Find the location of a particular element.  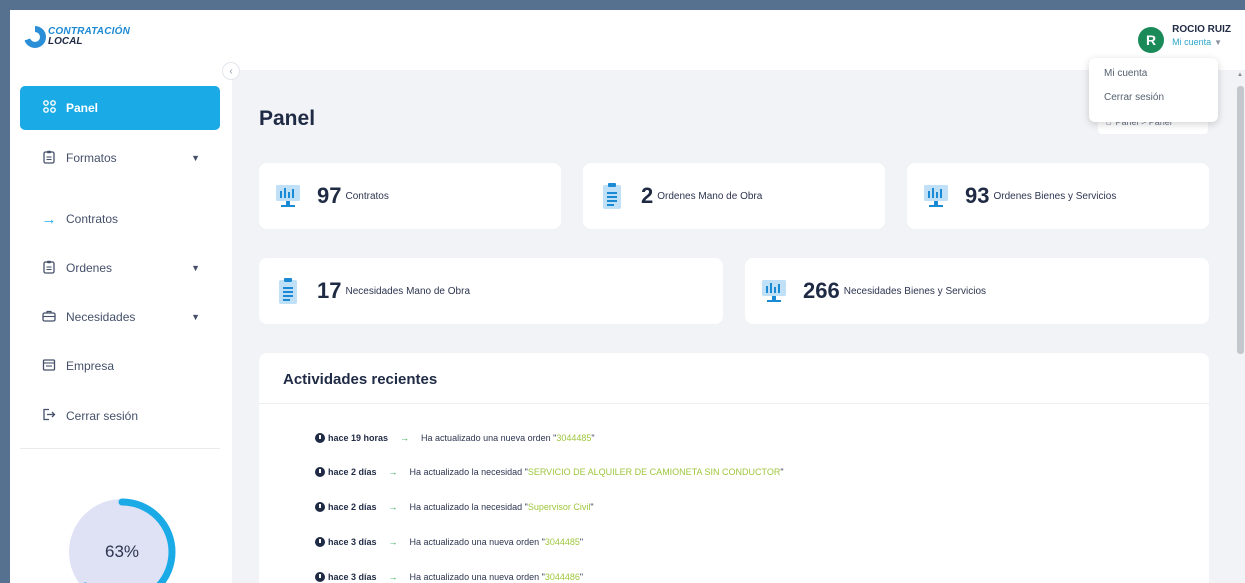

stat-label: Necesidades Bienes y Servicios is located at coordinates (915, 291).